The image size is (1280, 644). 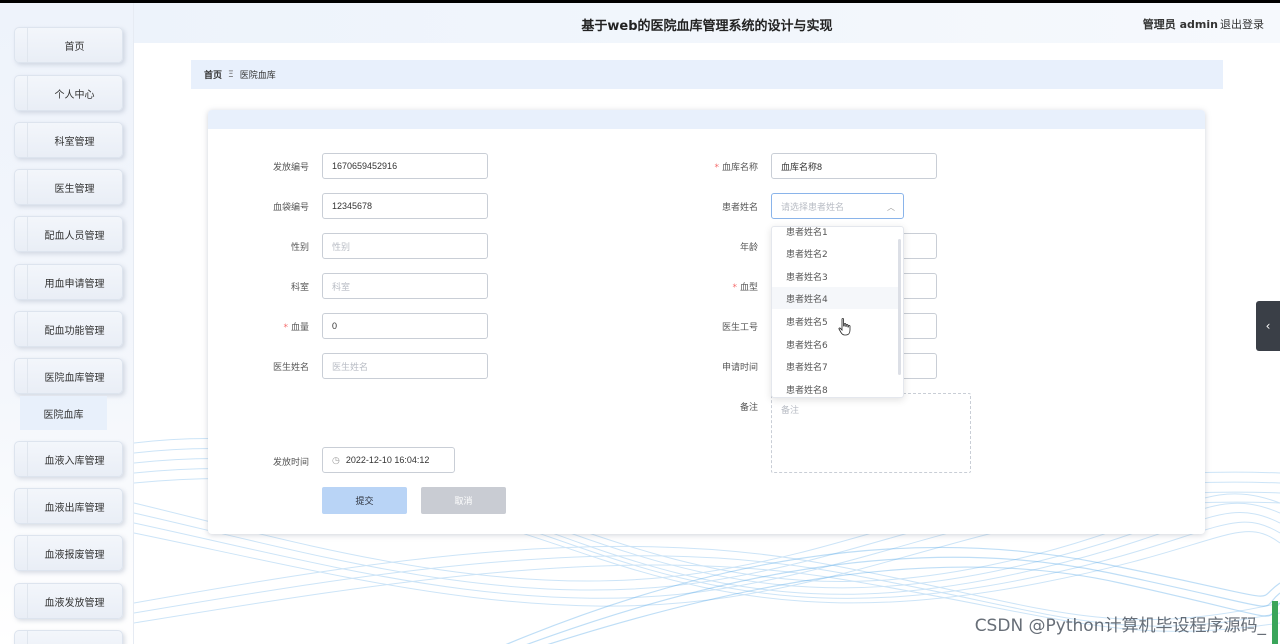 What do you see at coordinates (748, 408) in the screenshot?
I see `remark-label: 备注` at bounding box center [748, 408].